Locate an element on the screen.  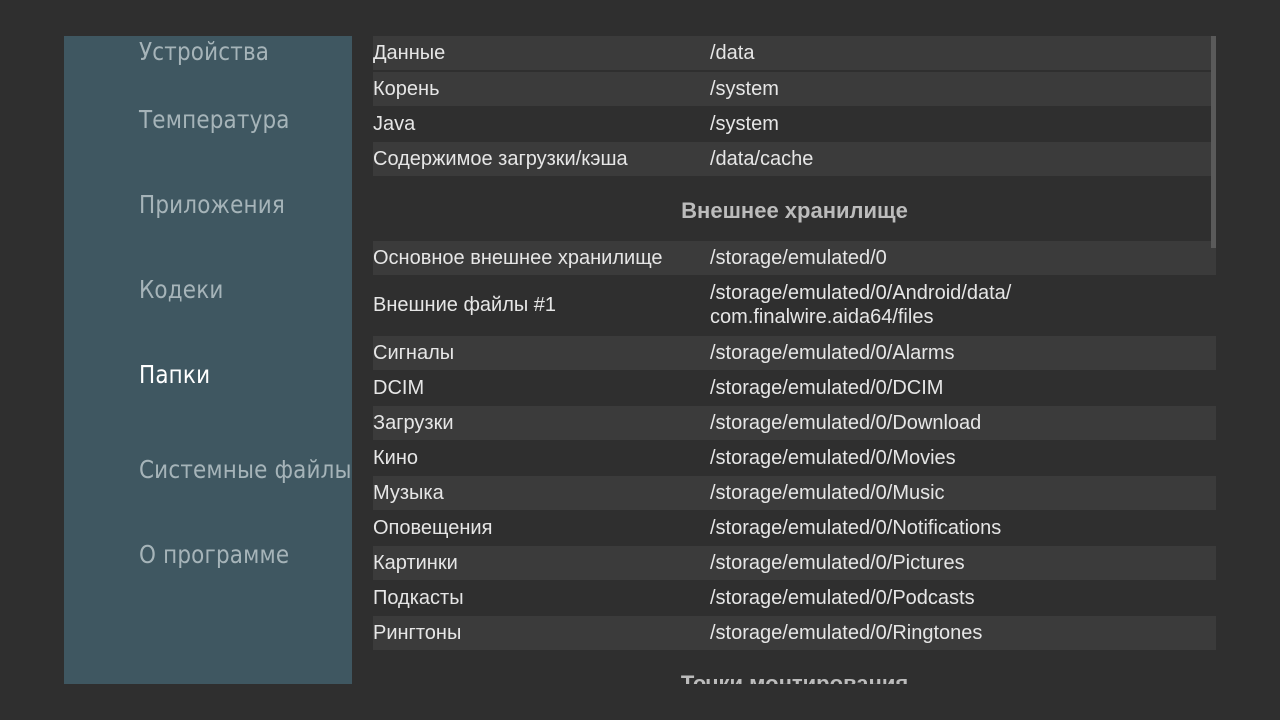
table-row: Сигналы /storage/emulated/0/Alarms is located at coordinates (794, 353).